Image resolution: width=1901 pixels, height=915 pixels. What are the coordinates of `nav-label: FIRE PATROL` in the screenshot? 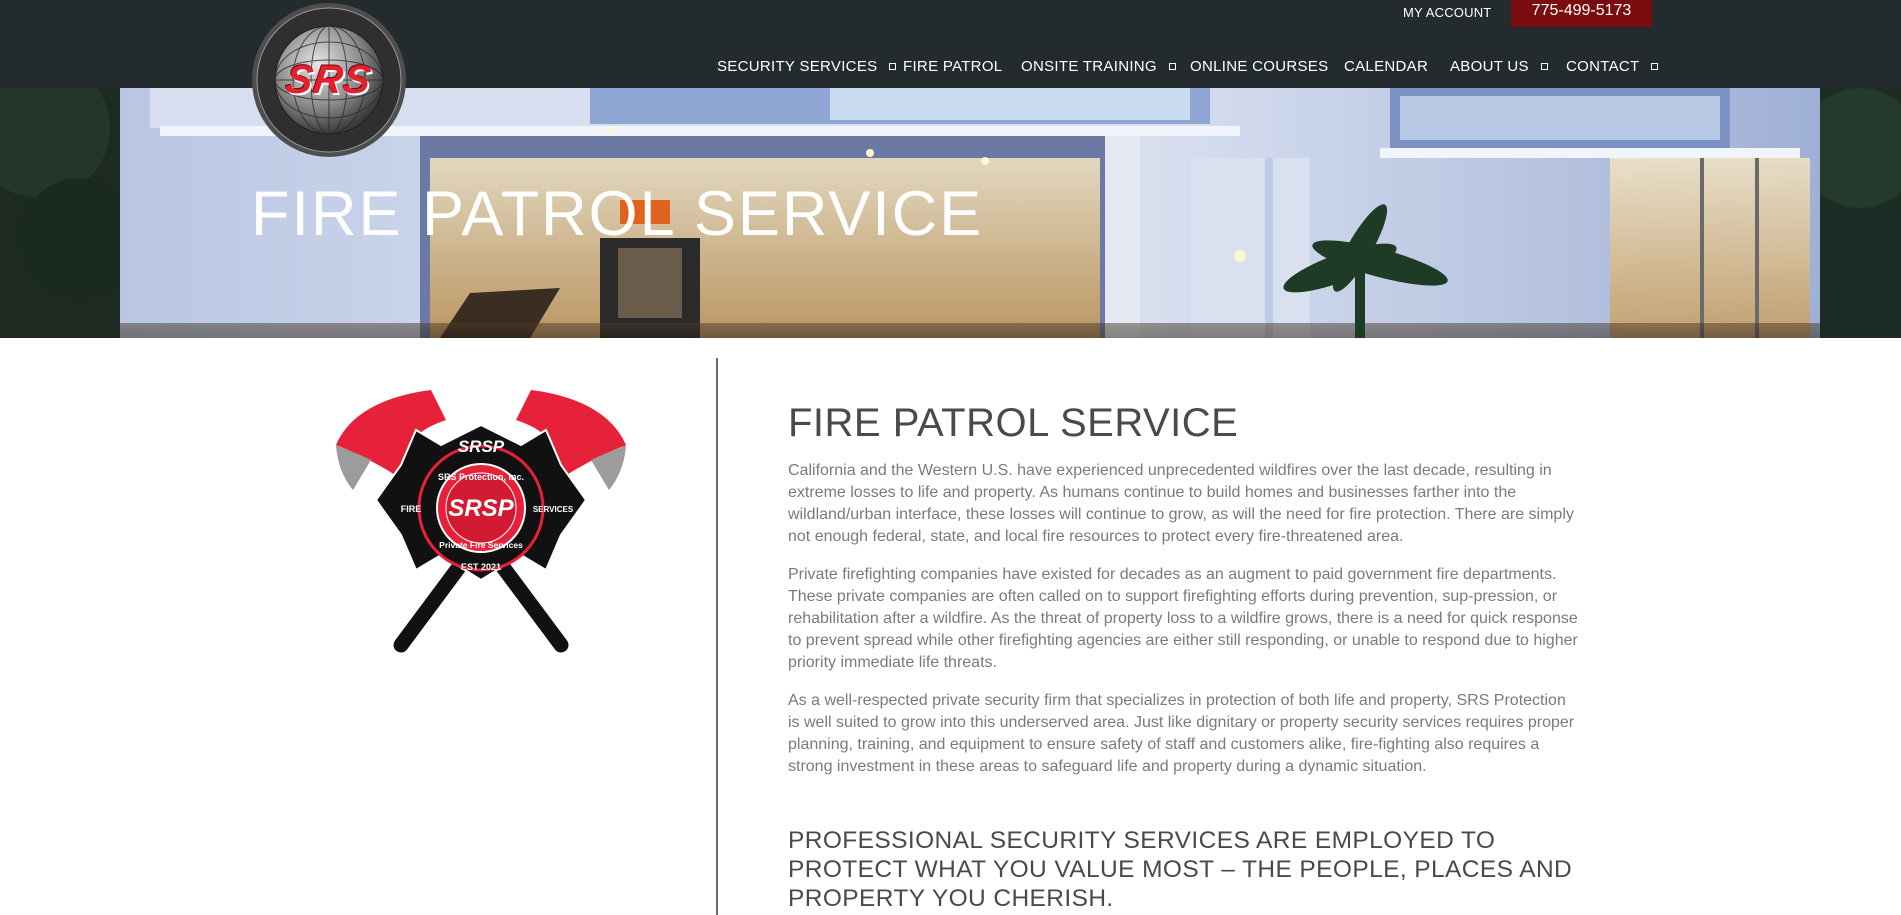 It's located at (953, 66).